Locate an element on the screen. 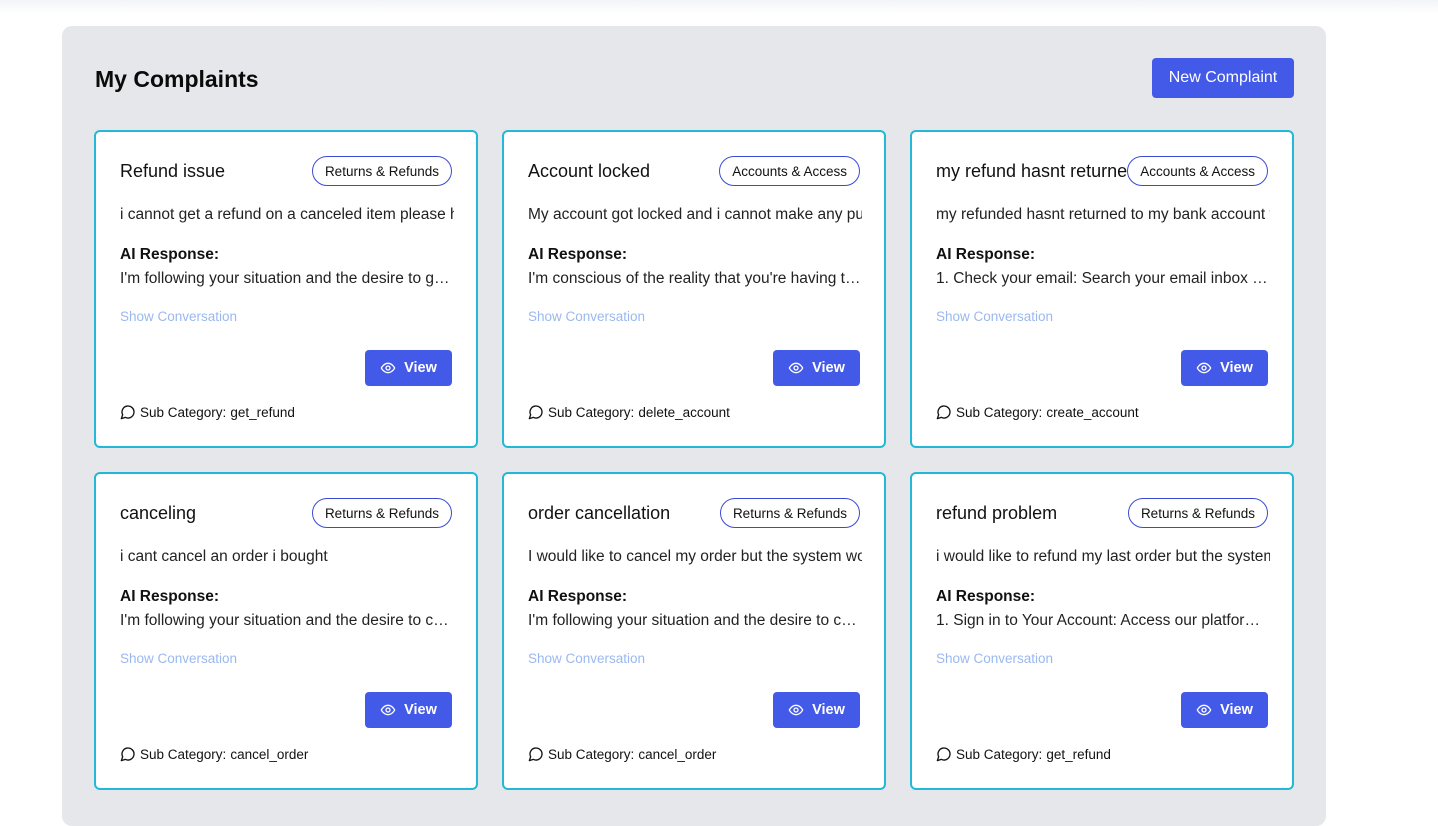  complaint-title: canceling is located at coordinates (158, 513).